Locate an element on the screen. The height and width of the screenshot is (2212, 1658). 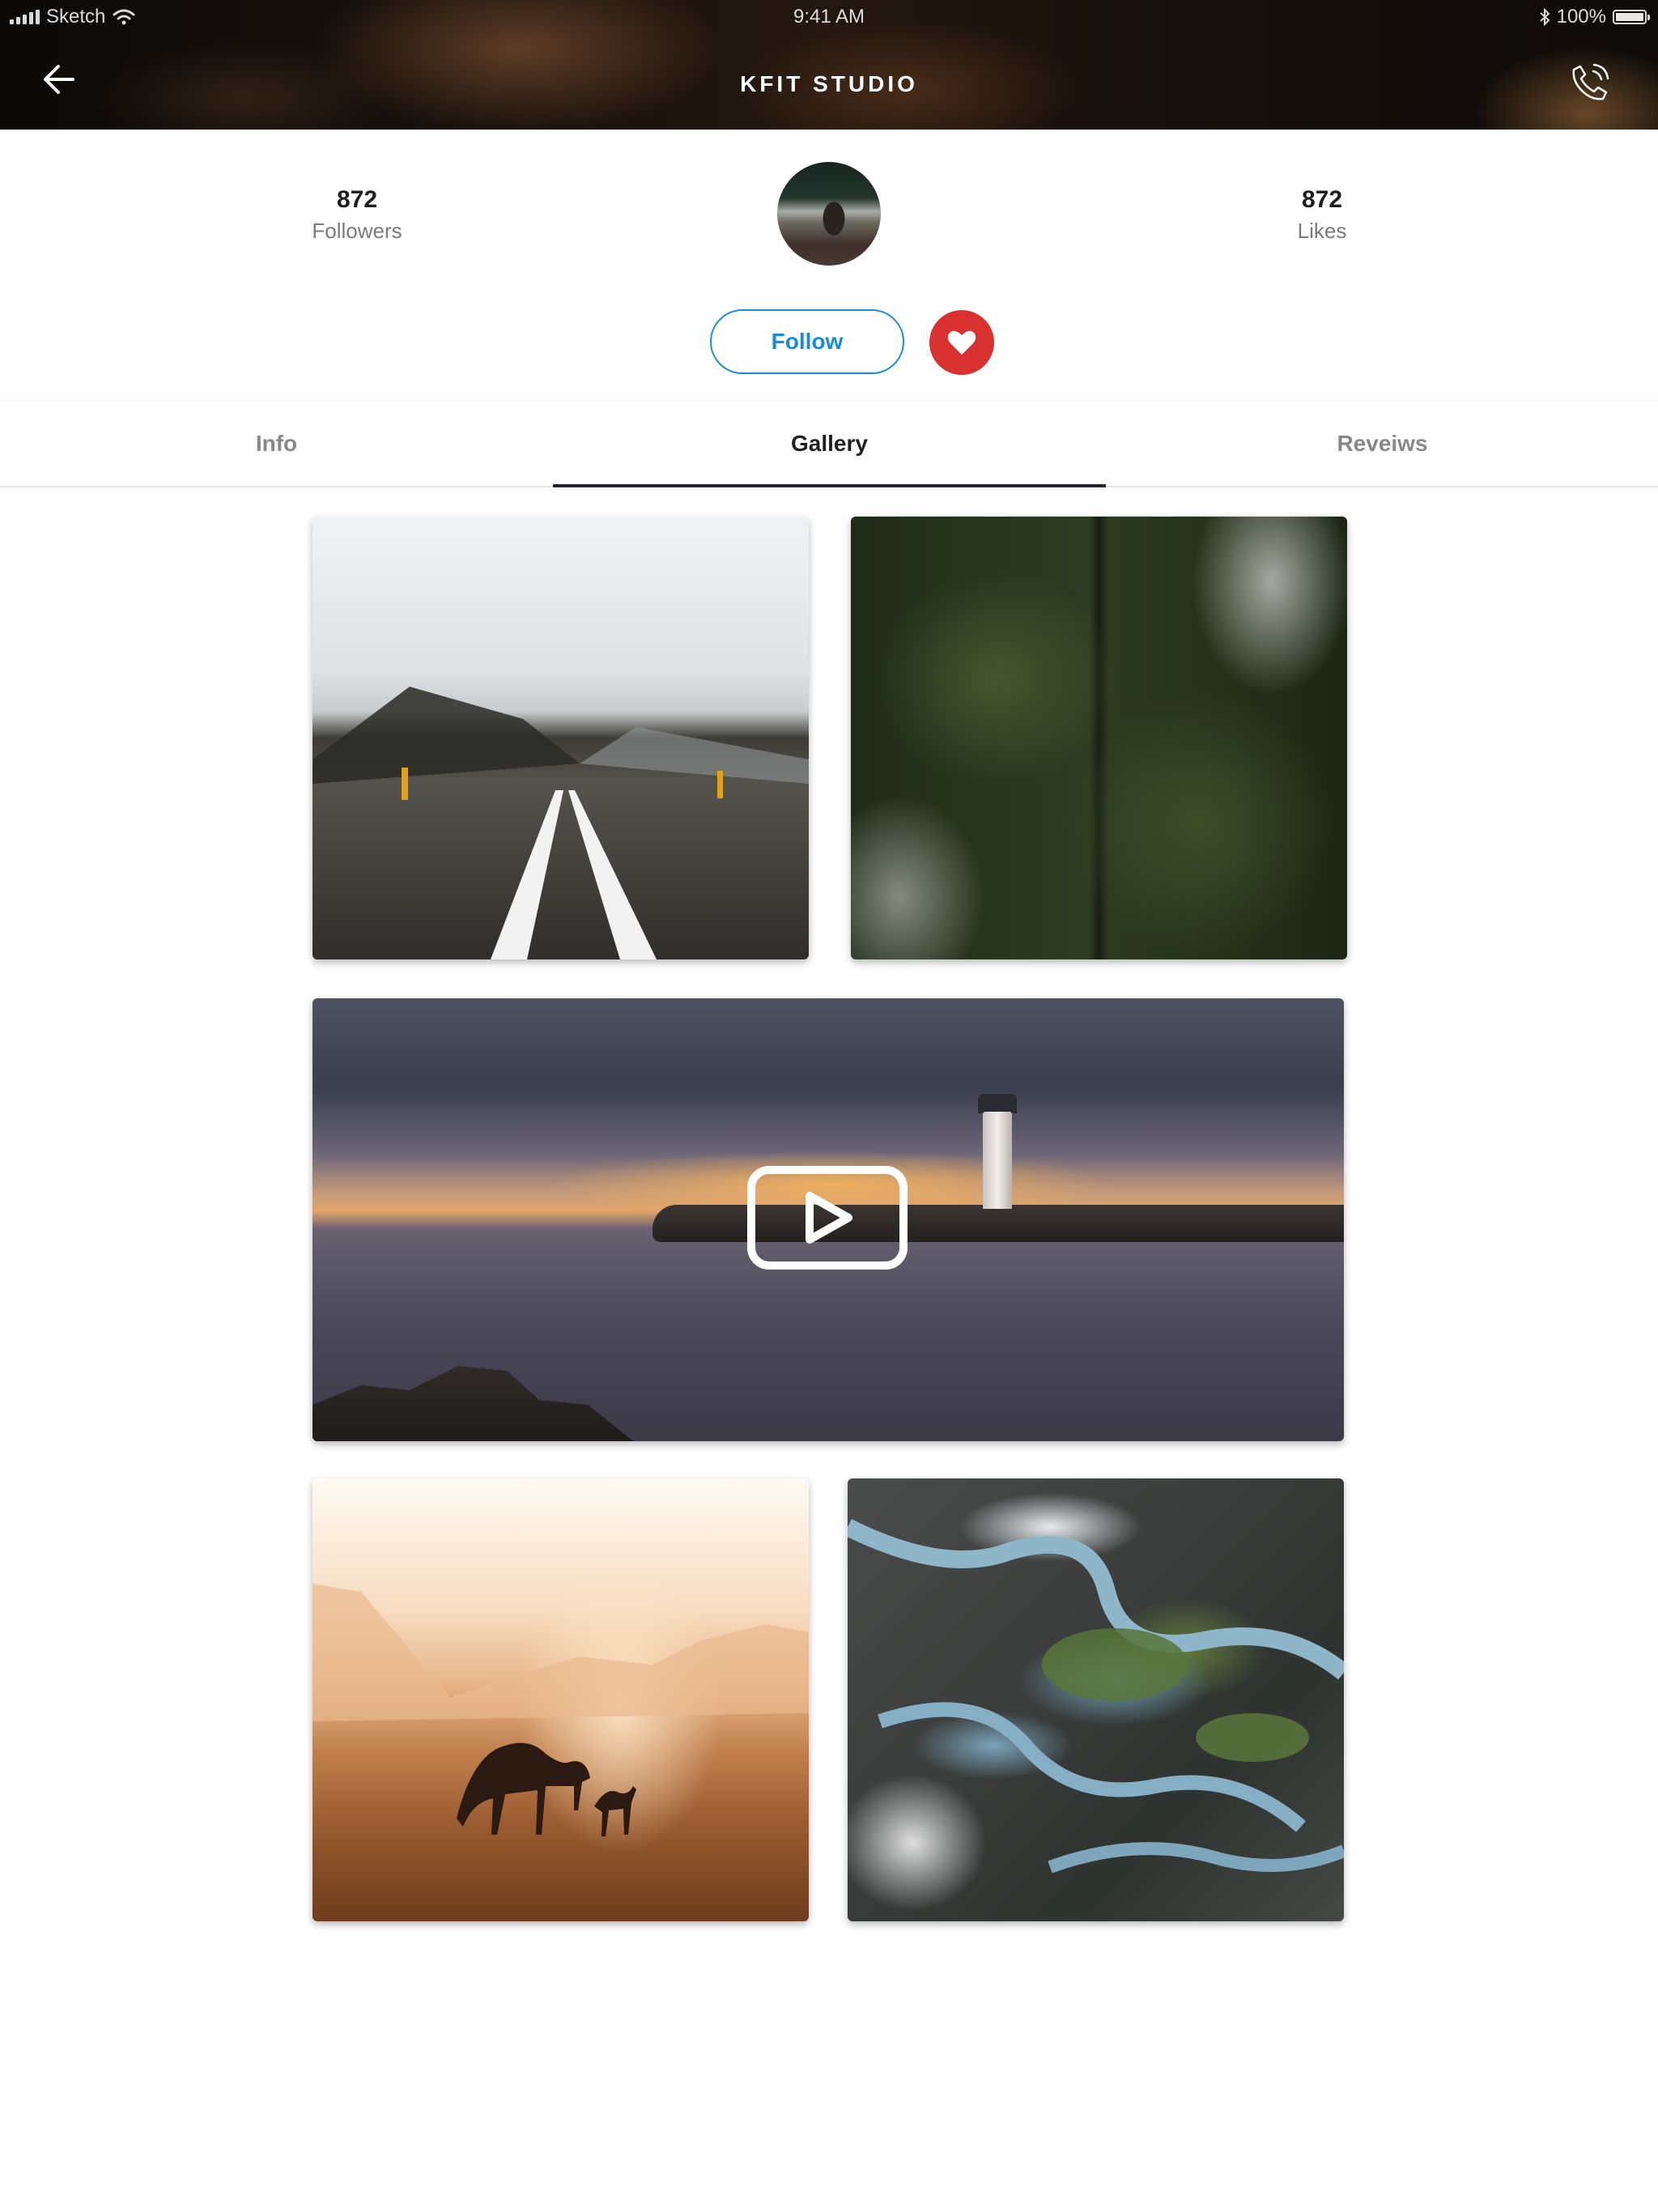
likes-count: 872 is located at coordinates (1322, 200).